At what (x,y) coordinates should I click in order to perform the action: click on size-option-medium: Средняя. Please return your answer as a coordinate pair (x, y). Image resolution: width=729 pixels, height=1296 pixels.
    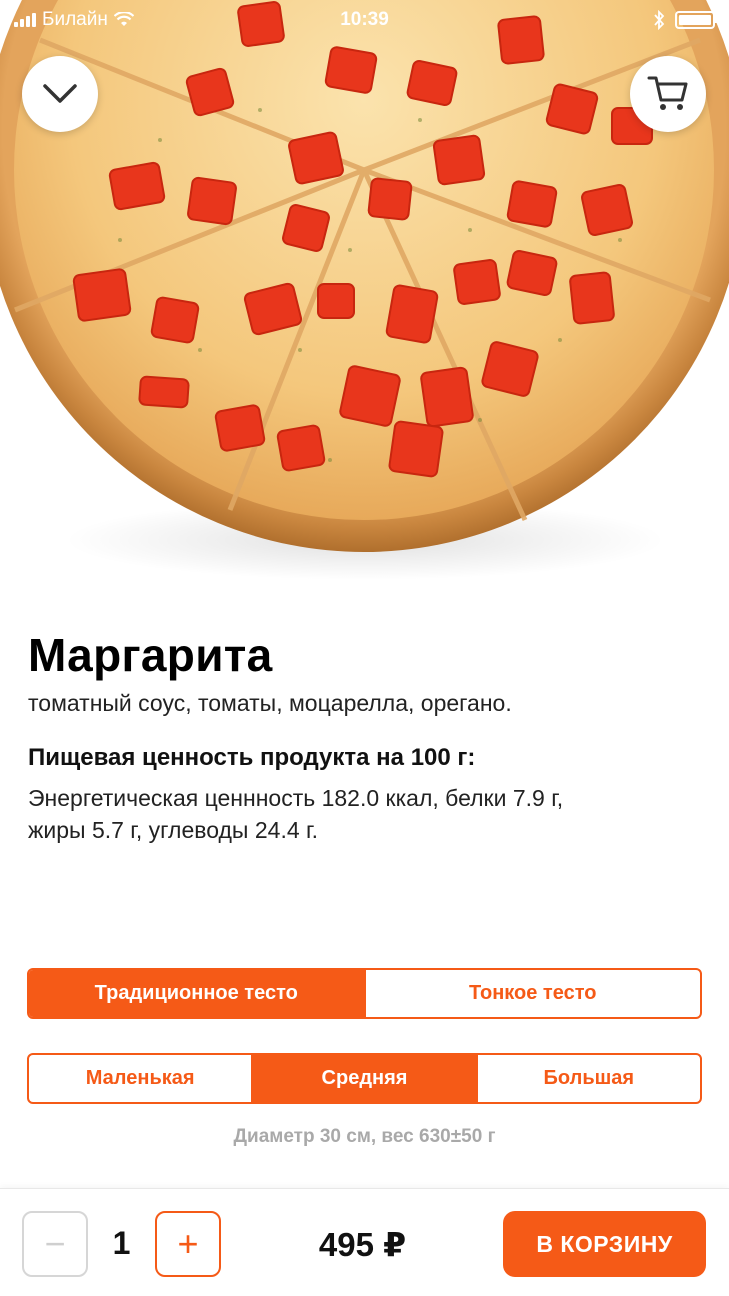
    Looking at the image, I should click on (363, 1078).